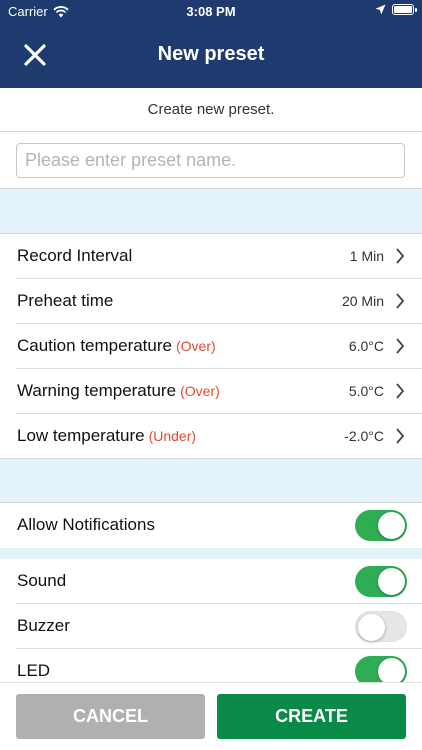 The image size is (422, 750). Describe the element at coordinates (211, 110) in the screenshot. I see `page-subtitle: Create new preset.` at that location.